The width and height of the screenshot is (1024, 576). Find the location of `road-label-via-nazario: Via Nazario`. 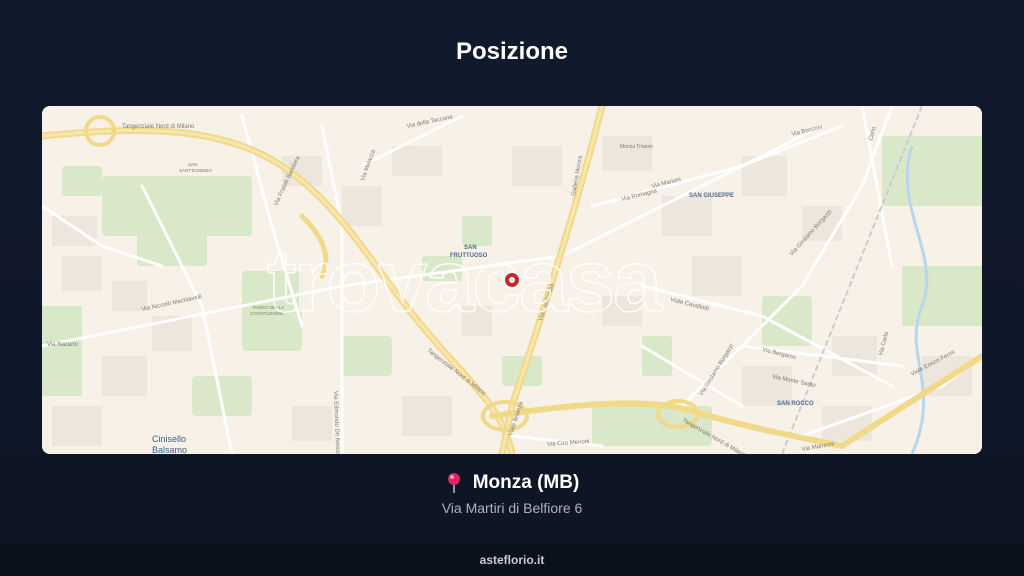

road-label-via-nazario: Via Nazario is located at coordinates (63, 345).